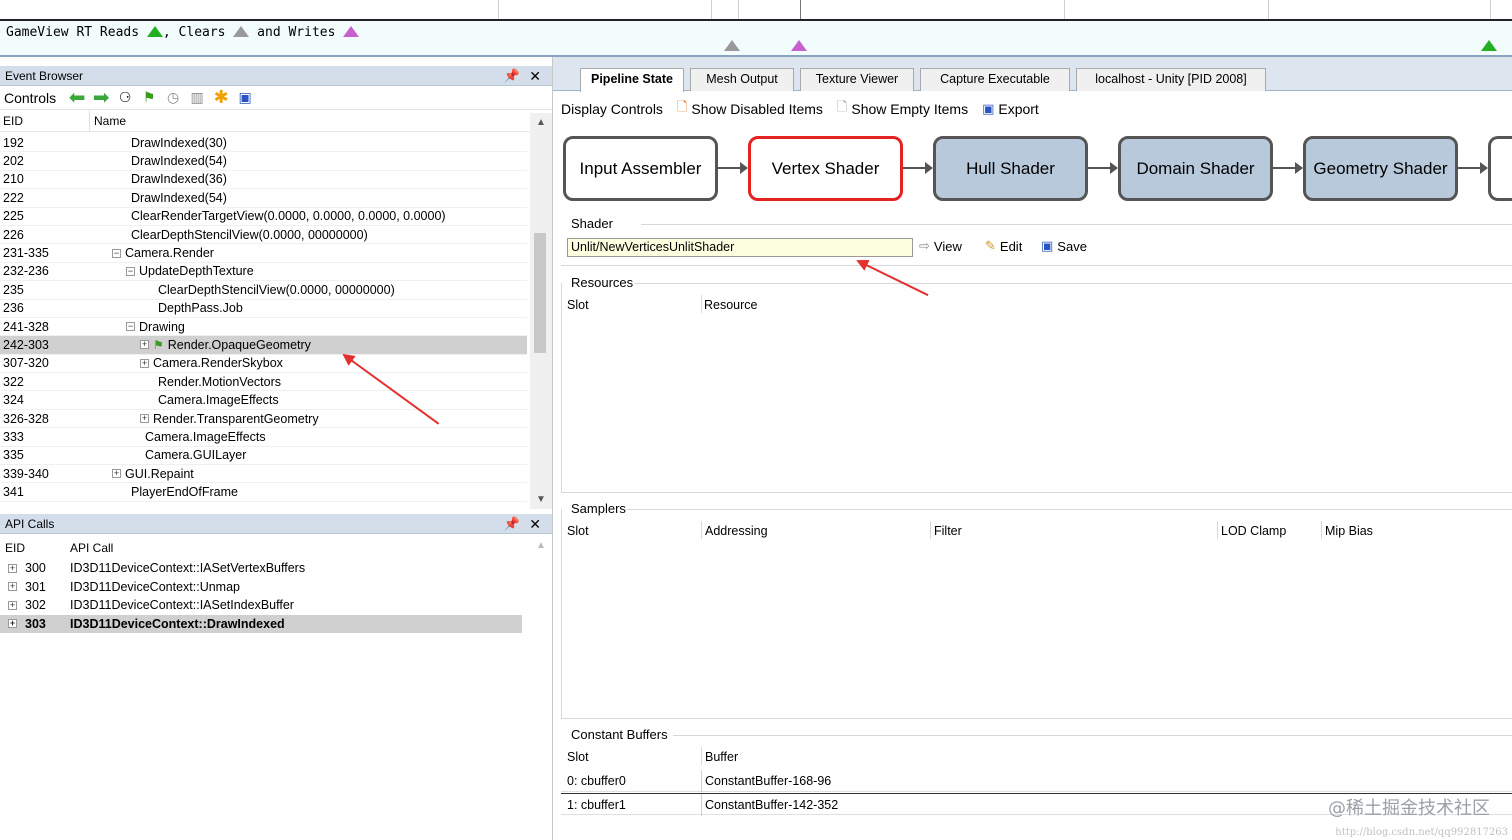  I want to click on clock-icon: ◷, so click(173, 98).